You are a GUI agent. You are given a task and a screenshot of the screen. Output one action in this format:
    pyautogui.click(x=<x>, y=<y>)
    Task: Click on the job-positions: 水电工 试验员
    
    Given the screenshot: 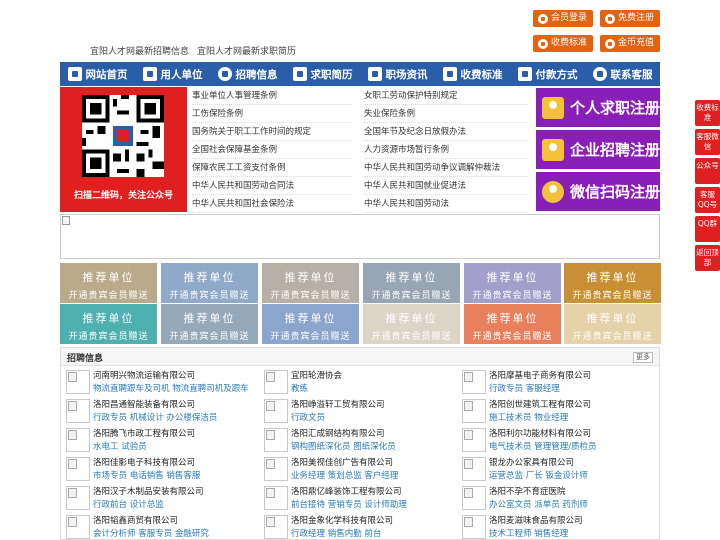 What is the action you would take?
    pyautogui.click(x=120, y=446)
    